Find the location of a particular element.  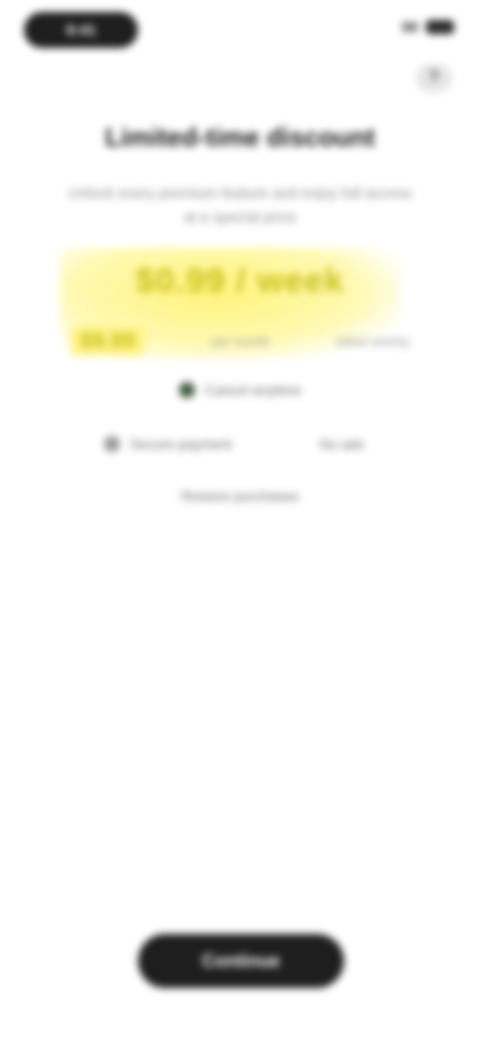

help-label: ? is located at coordinates (434, 77).